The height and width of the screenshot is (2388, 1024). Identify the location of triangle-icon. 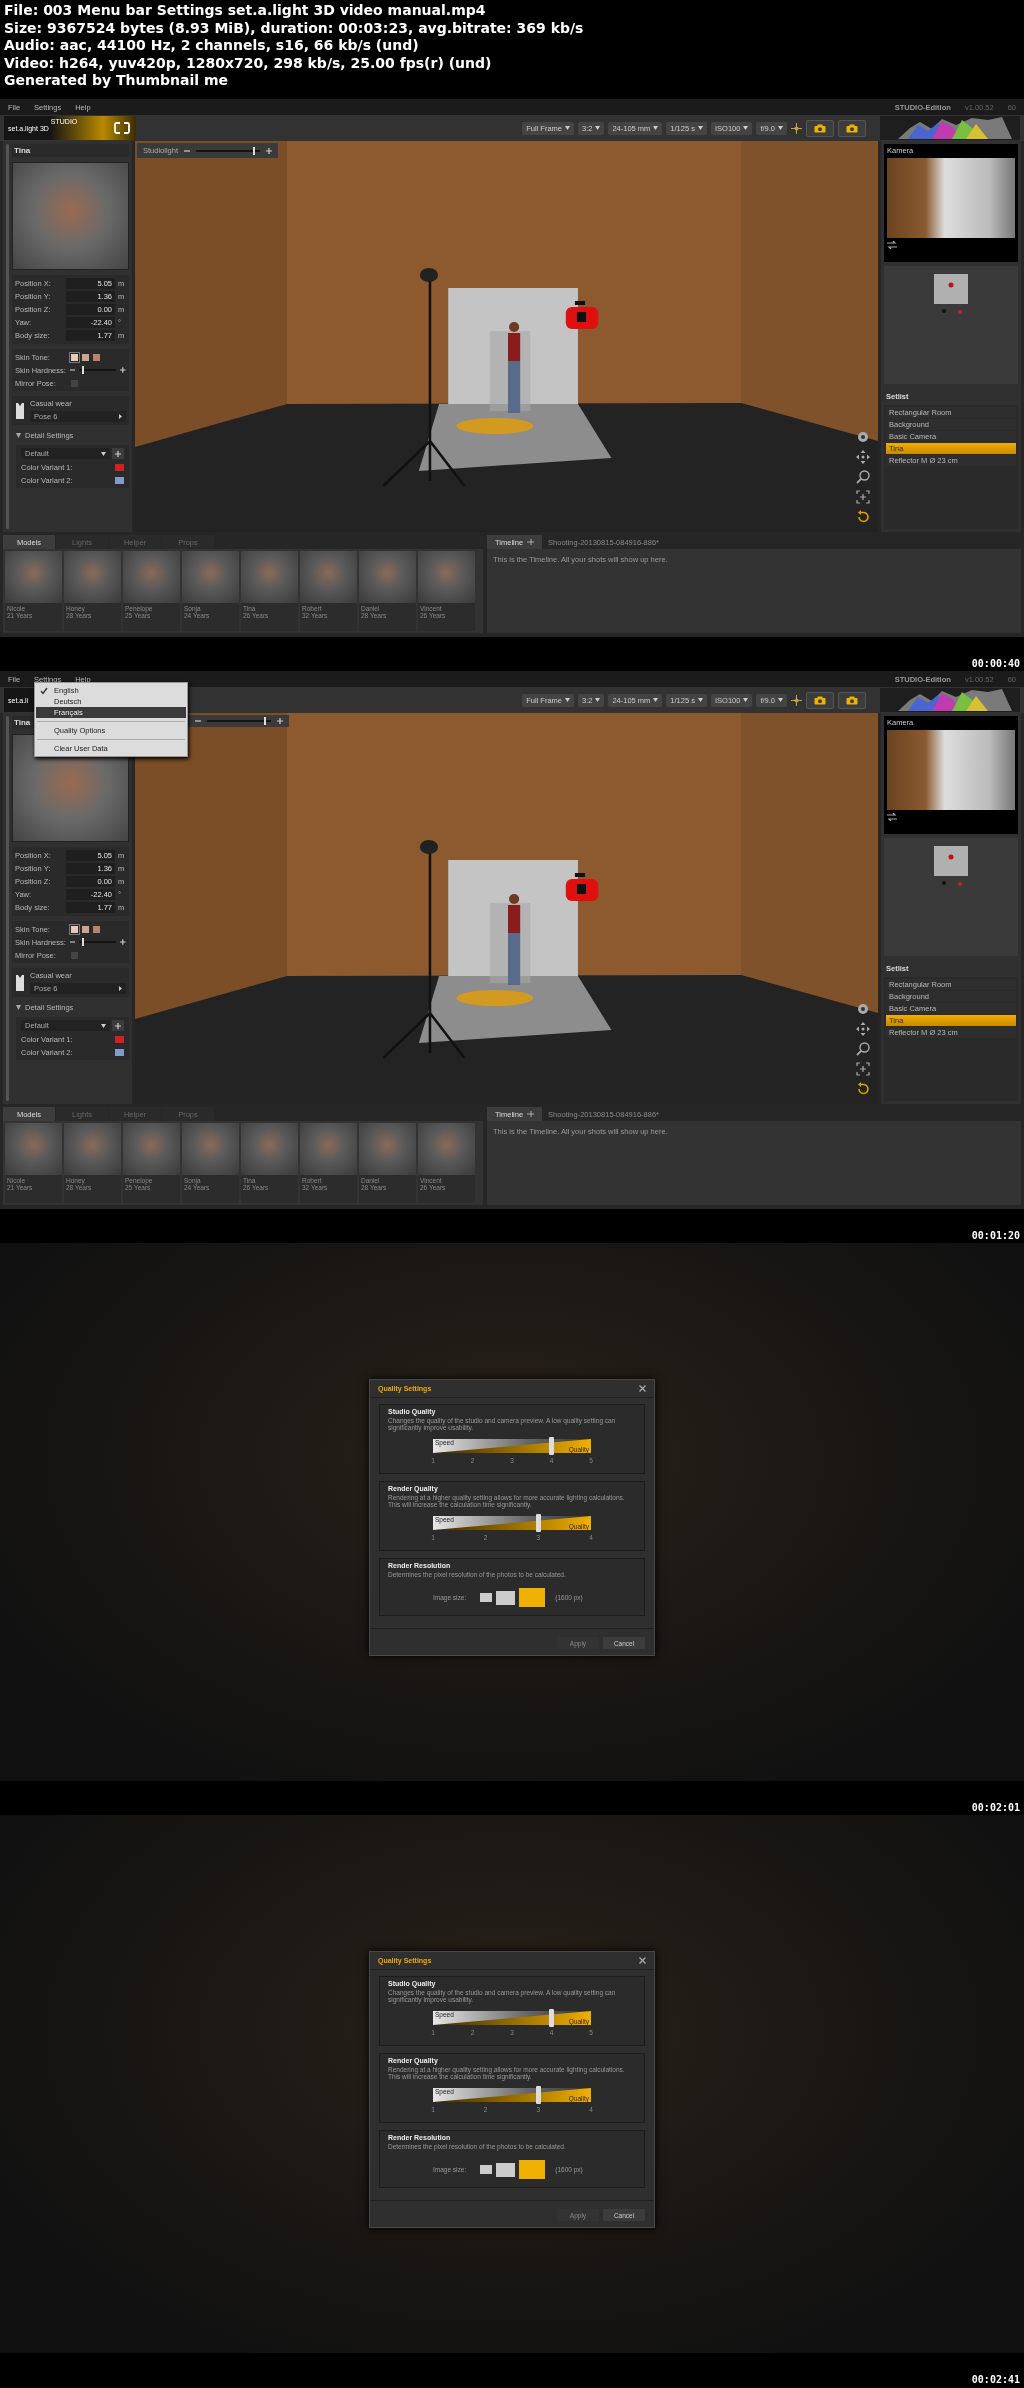
(18, 435).